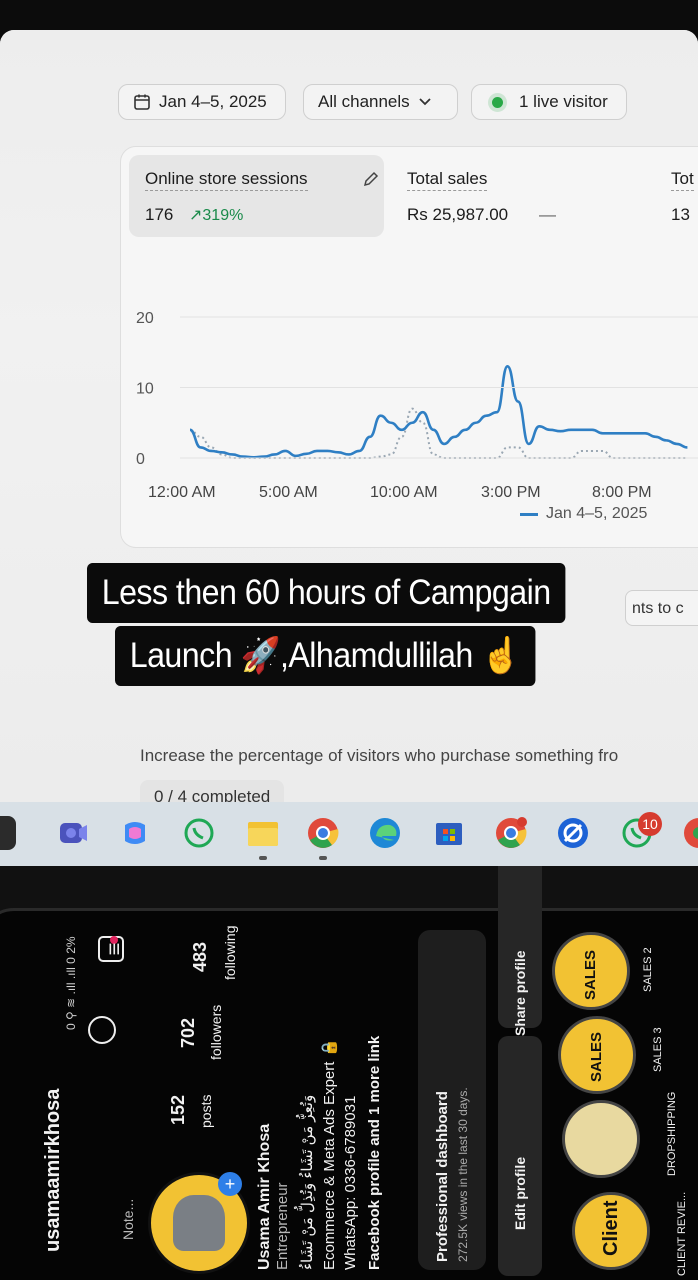 This screenshot has width=698, height=1280. What do you see at coordinates (325, 656) in the screenshot?
I see `caption-line-2: Launch 🚀,Alhamdullilah ☝` at bounding box center [325, 656].